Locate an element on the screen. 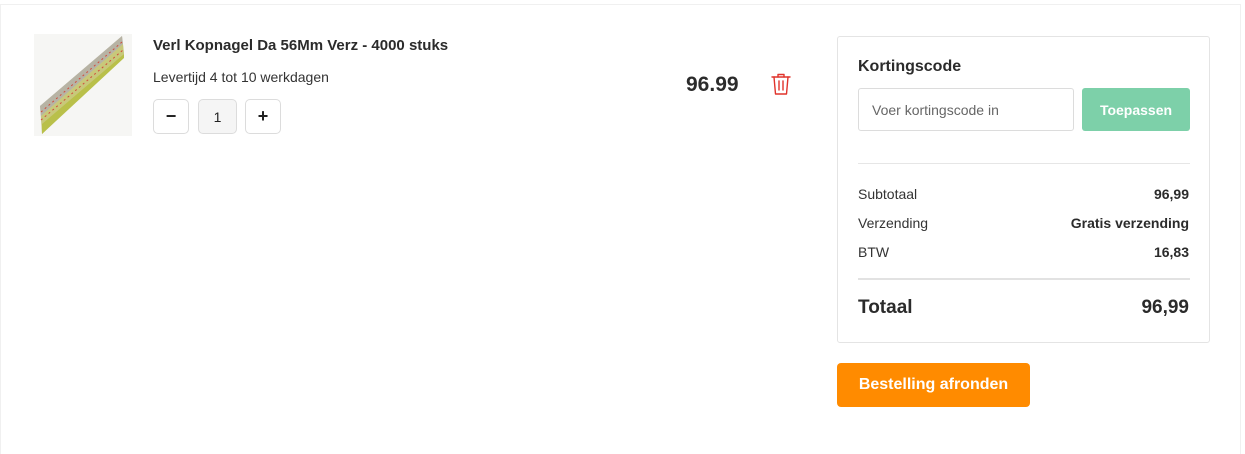 The width and height of the screenshot is (1245, 454). quantity-increase-button: + is located at coordinates (263, 116).